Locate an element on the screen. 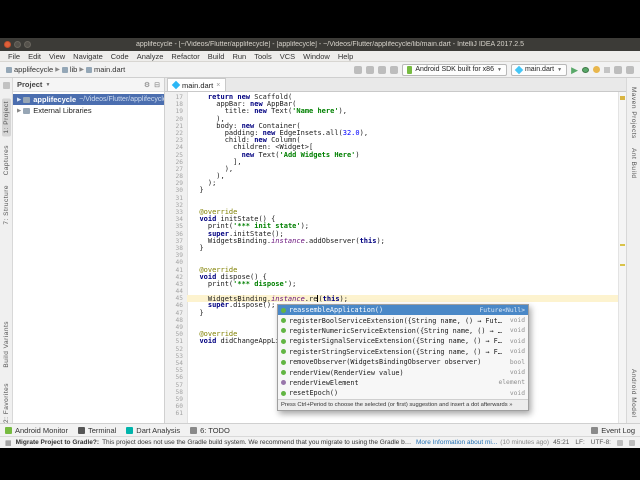 This screenshot has width=640, height=480. run-button: ▶ is located at coordinates (574, 69).